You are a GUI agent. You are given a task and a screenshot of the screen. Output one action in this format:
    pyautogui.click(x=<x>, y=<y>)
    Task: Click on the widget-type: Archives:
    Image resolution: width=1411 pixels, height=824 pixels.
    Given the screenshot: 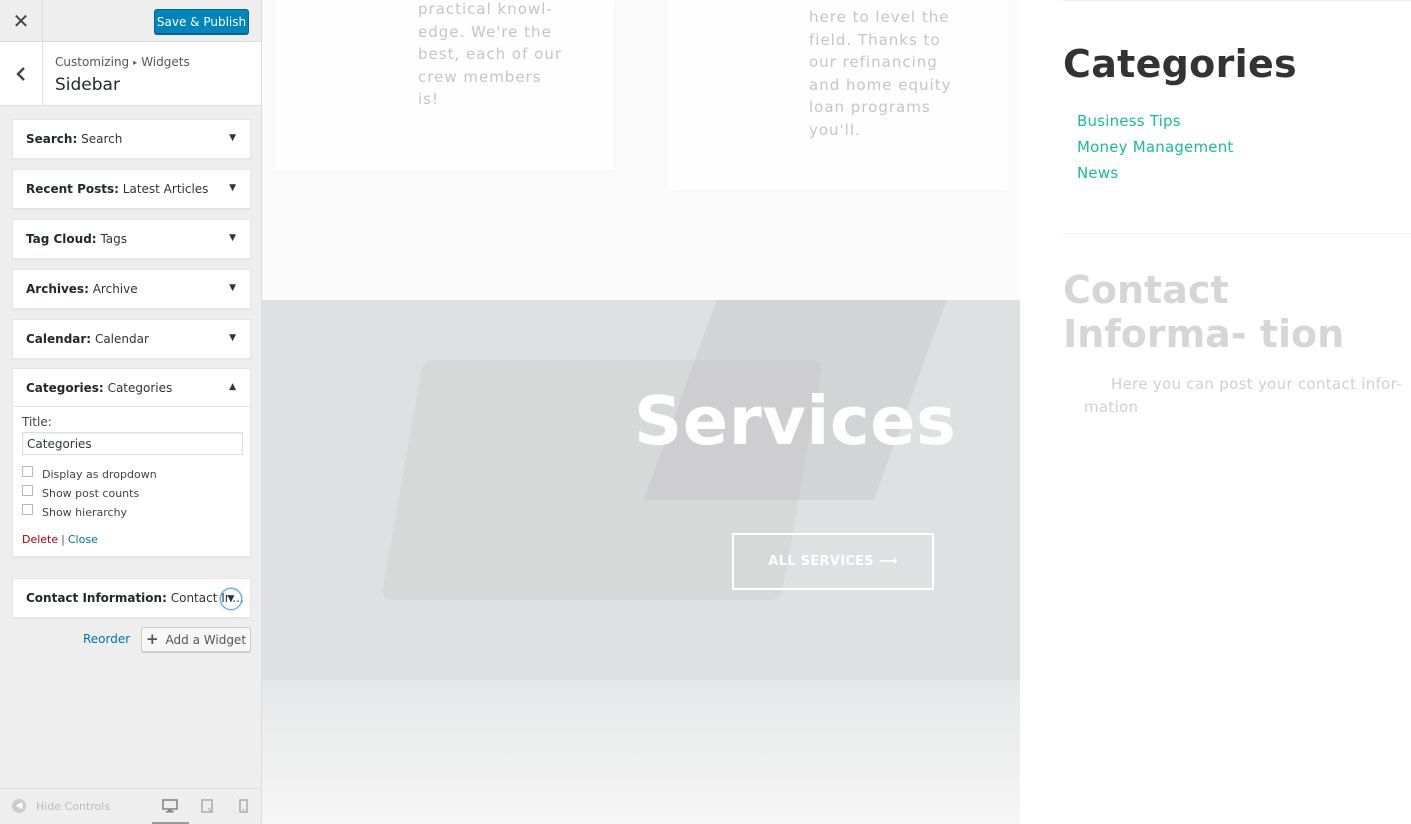 What is the action you would take?
    pyautogui.click(x=57, y=289)
    